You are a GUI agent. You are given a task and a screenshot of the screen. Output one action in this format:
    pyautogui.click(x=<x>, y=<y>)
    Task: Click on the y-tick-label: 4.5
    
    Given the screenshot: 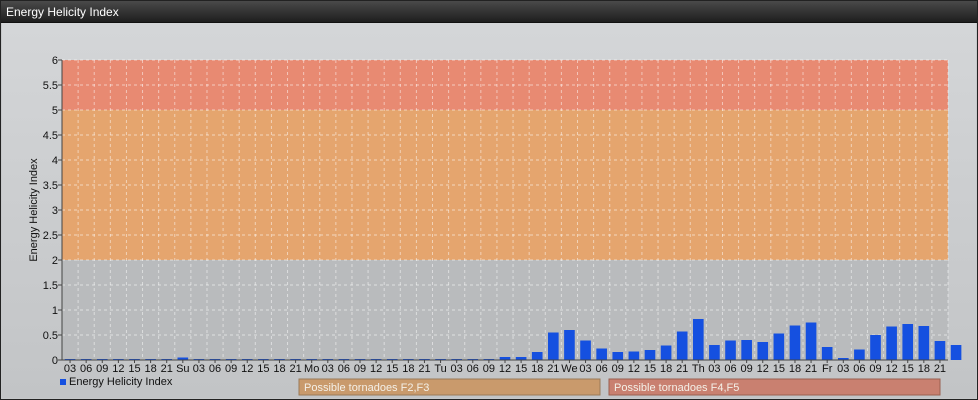 What is the action you would take?
    pyautogui.click(x=50, y=136)
    